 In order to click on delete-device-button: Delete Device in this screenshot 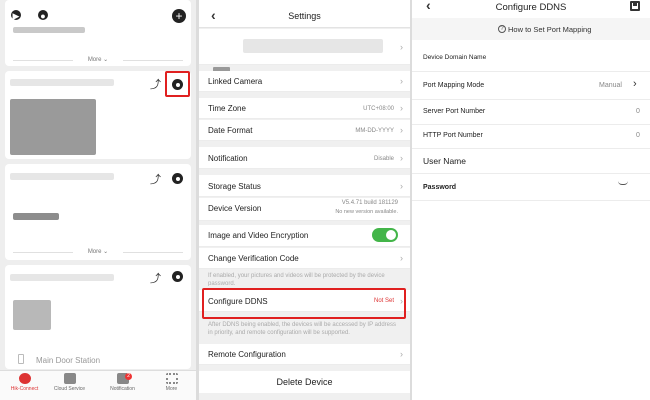, I will do `click(304, 382)`.